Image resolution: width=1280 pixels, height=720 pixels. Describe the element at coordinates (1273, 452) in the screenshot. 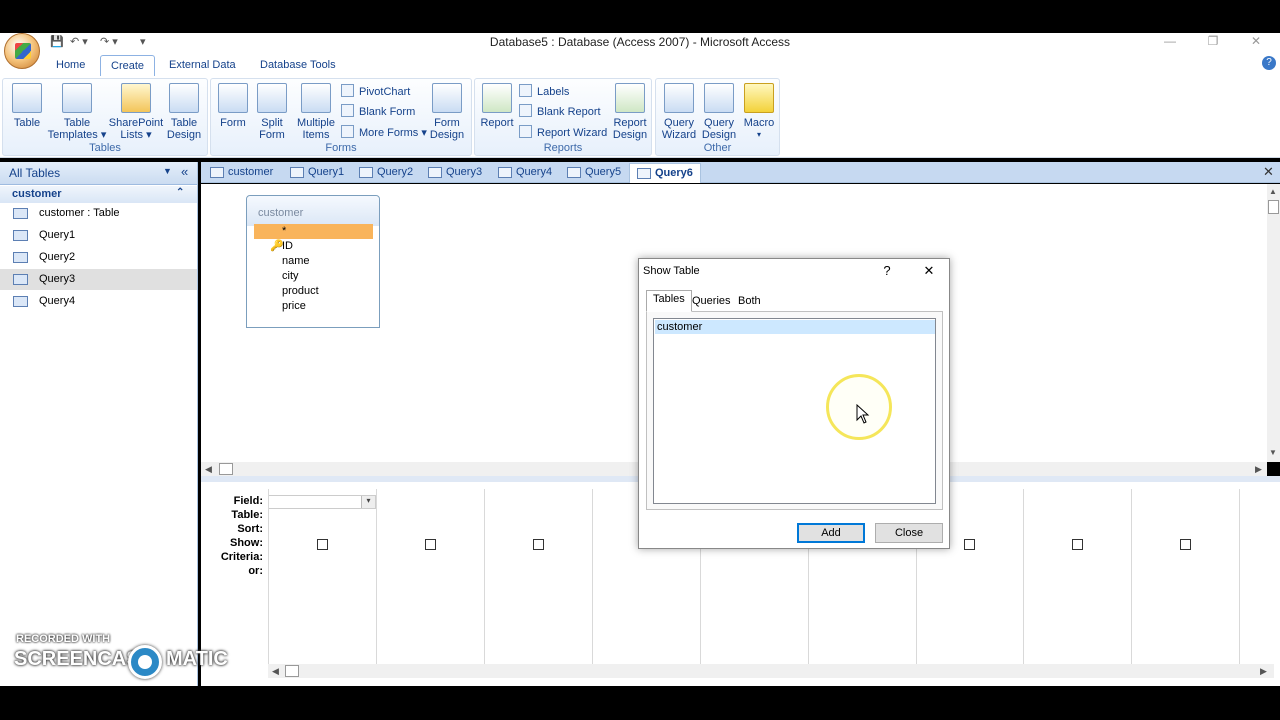

I see `scroll-down-icon: ▼` at that location.